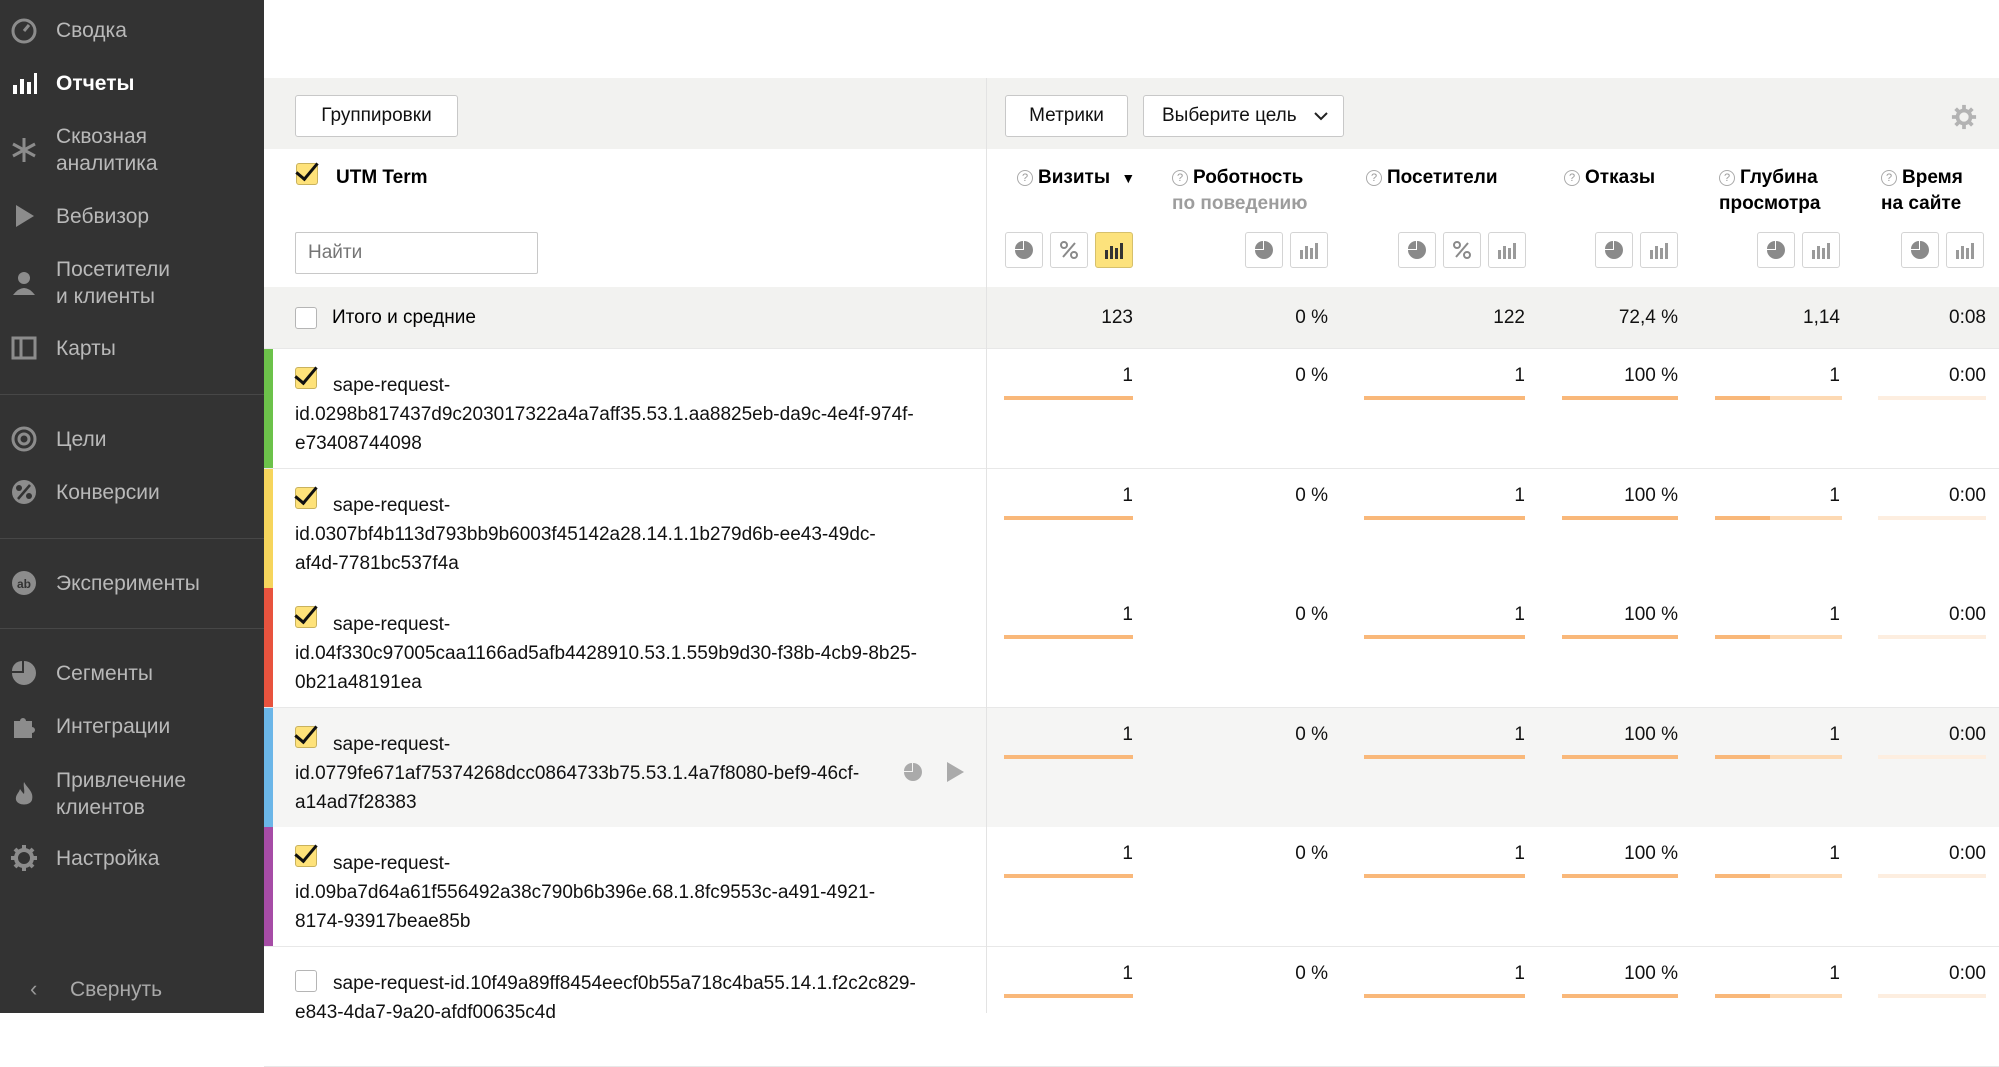 Image resolution: width=1999 pixels, height=1067 pixels. I want to click on sidebar-item-summary: Сводка, so click(132, 30).